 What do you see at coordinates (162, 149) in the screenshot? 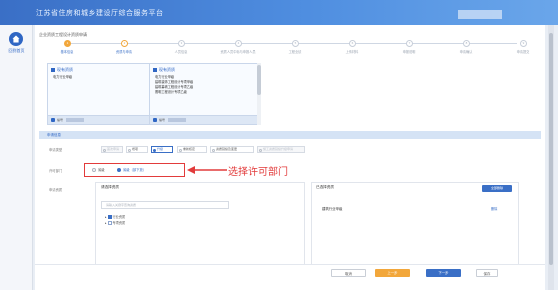
I see `apply-type-upgrade: 升级` at bounding box center [162, 149].